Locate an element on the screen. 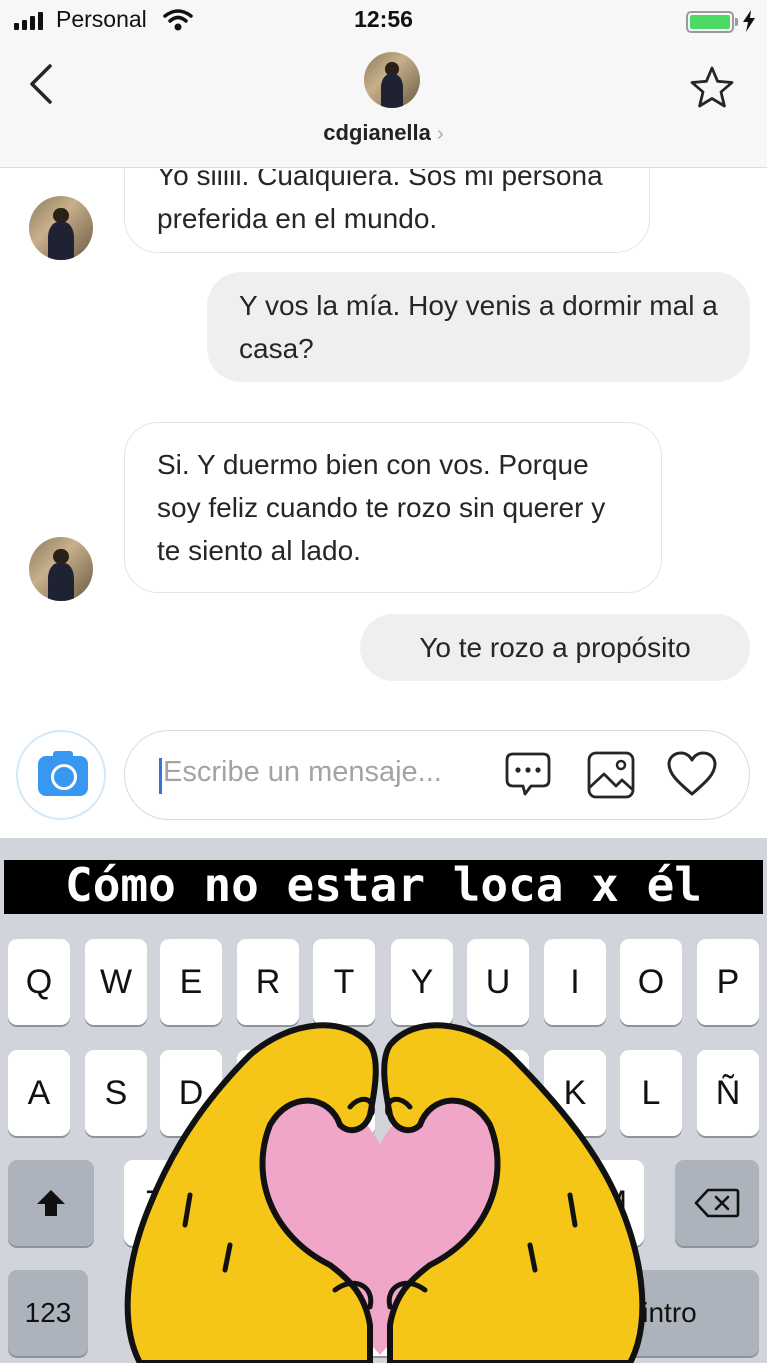  backspace-icon is located at coordinates (717, 1203).